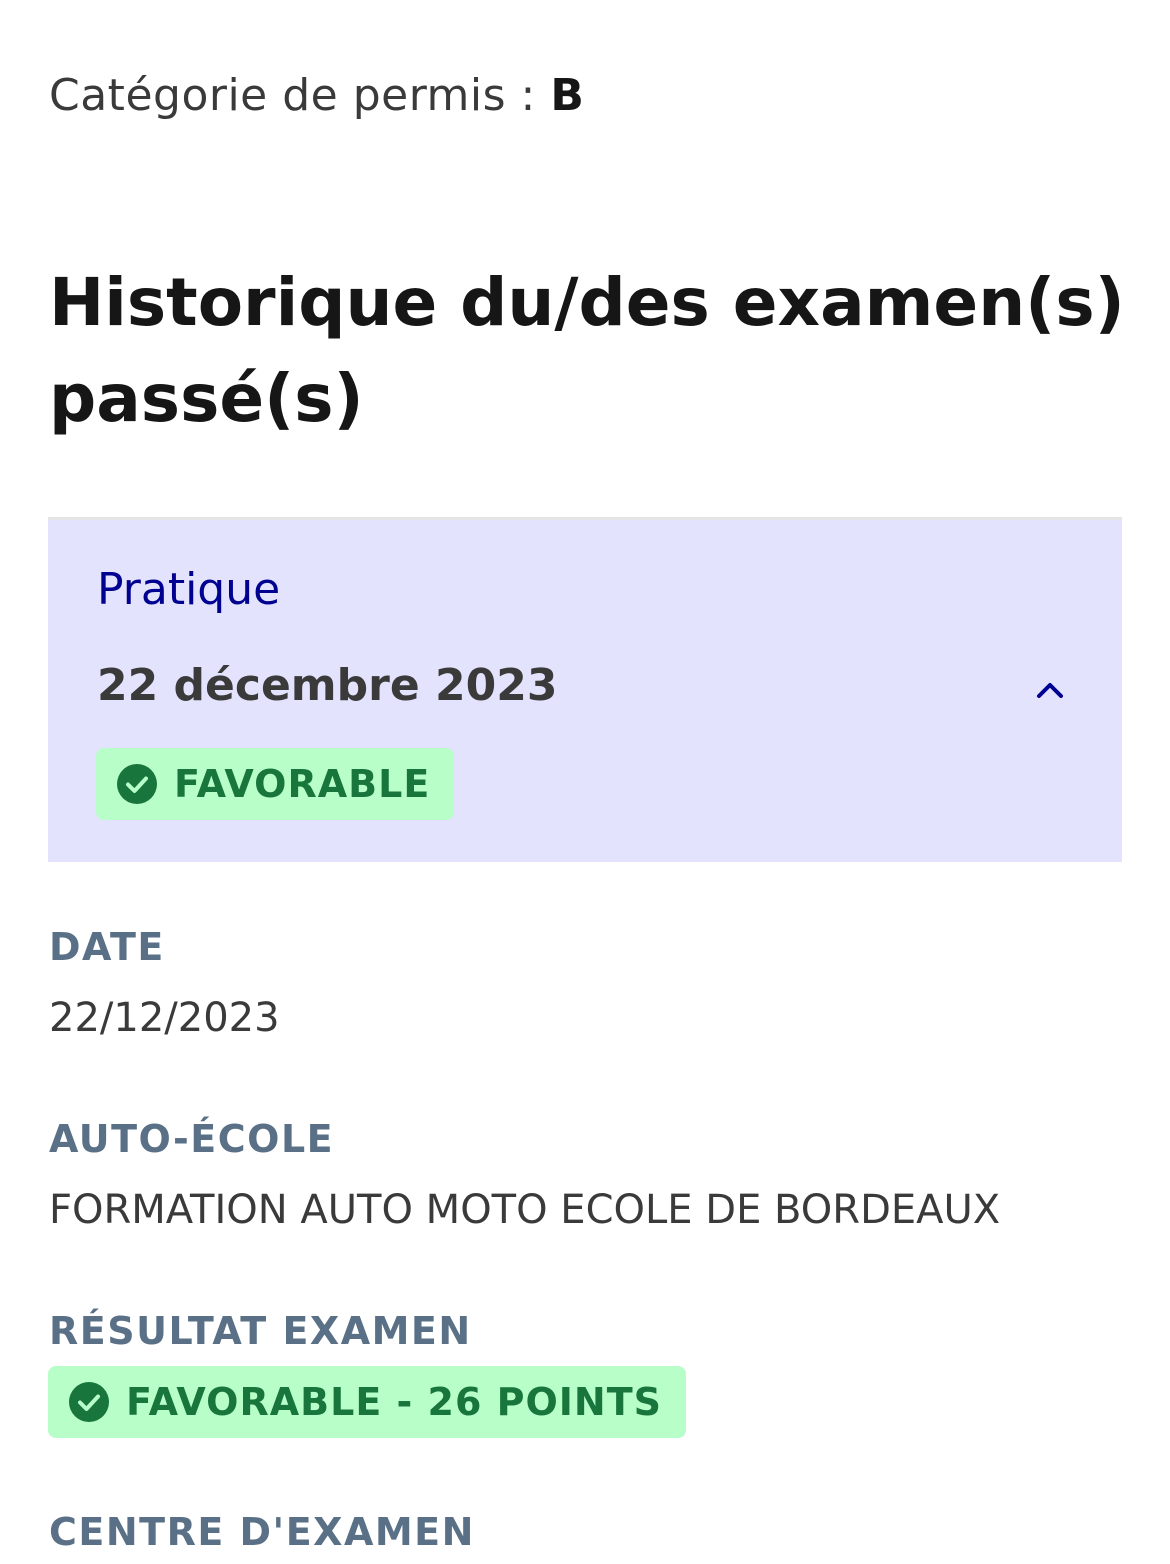  Describe the element at coordinates (189, 589) in the screenshot. I see `exam-type: Pratique` at that location.